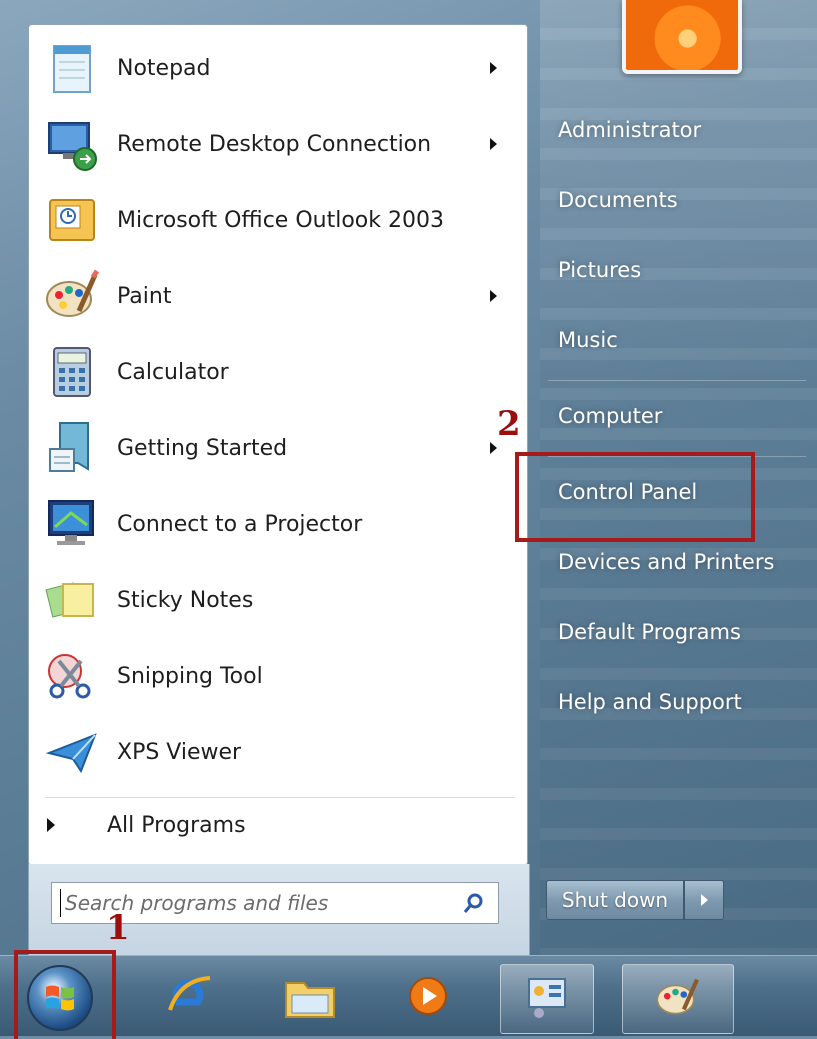  What do you see at coordinates (679, 416) in the screenshot?
I see `right-item-computer: Computer` at bounding box center [679, 416].